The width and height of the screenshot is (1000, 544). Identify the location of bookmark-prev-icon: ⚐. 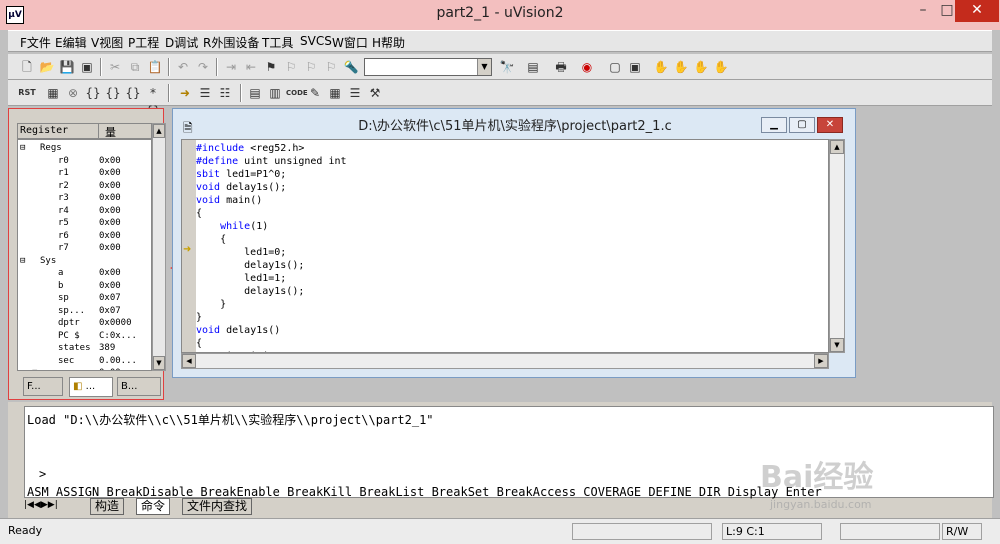
(311, 67).